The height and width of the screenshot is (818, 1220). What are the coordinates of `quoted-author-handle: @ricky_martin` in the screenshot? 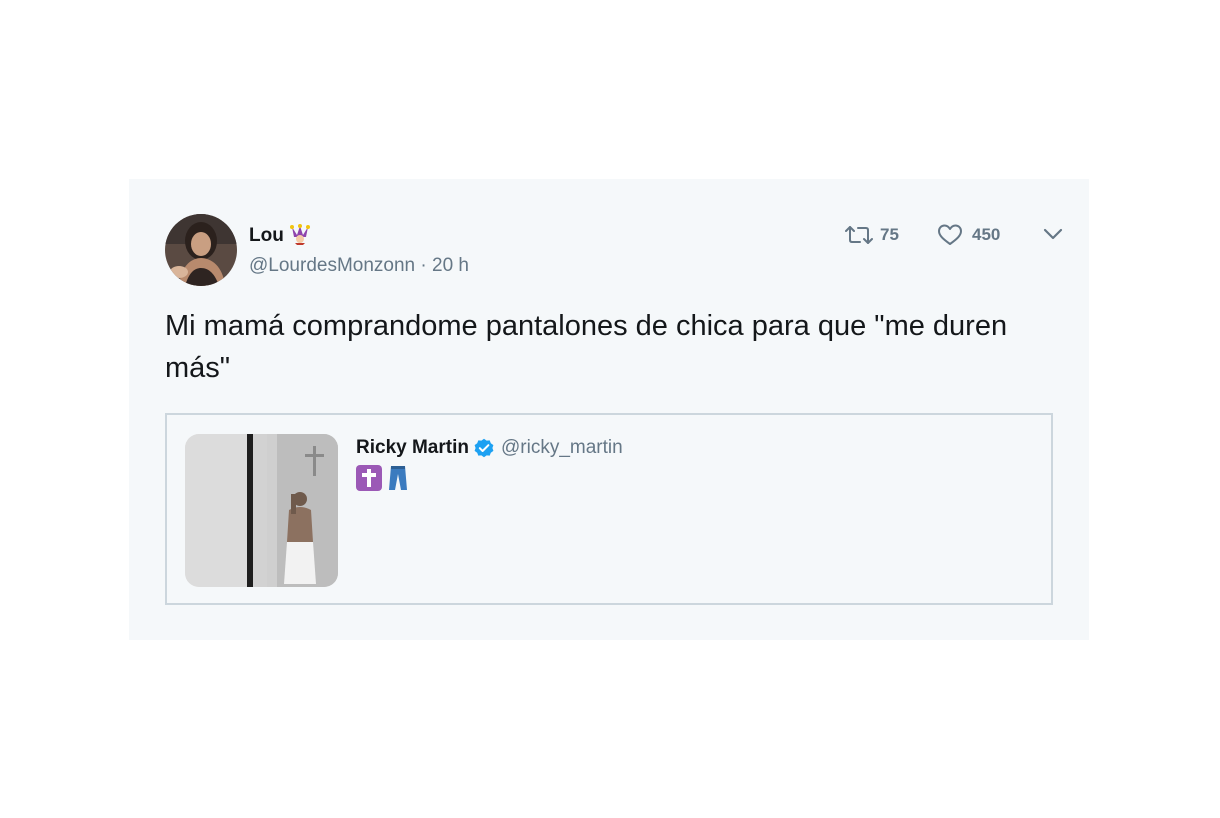 It's located at (562, 448).